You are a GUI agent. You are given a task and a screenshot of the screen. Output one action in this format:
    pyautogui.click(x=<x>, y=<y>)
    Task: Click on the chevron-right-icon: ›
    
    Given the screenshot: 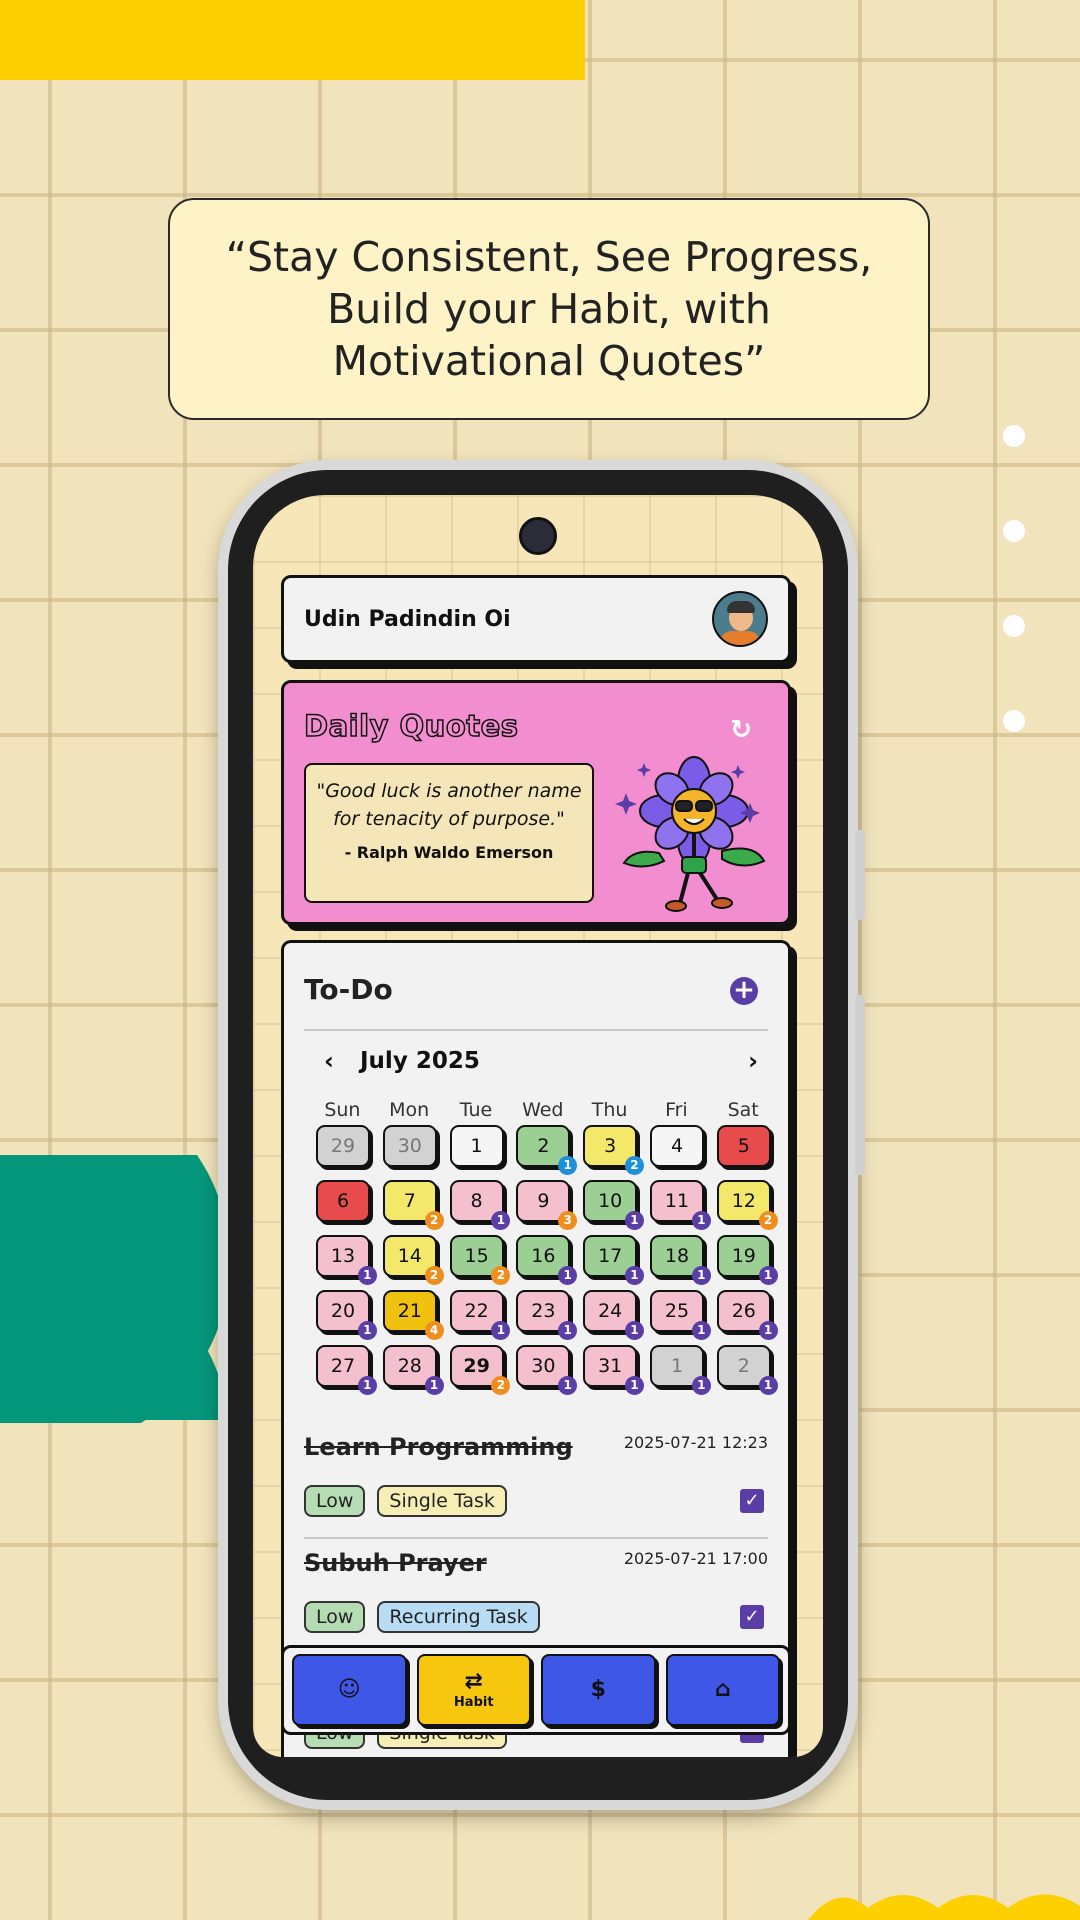 What is the action you would take?
    pyautogui.click(x=753, y=1061)
    